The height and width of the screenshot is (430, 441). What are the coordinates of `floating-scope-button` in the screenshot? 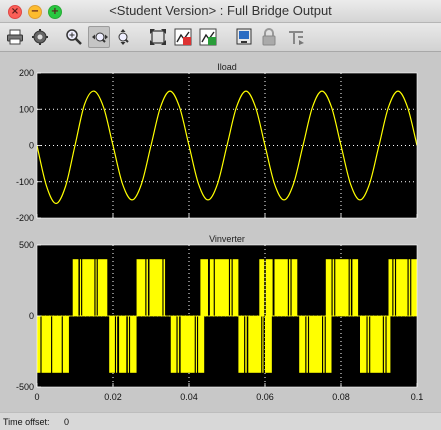 It's located at (244, 37).